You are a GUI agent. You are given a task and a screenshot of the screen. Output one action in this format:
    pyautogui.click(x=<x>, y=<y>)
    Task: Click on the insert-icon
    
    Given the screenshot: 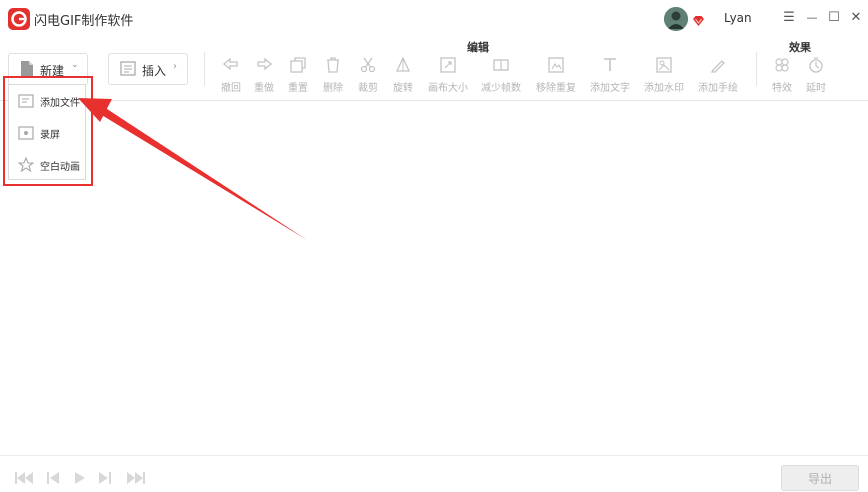 What is the action you would take?
    pyautogui.click(x=128, y=70)
    